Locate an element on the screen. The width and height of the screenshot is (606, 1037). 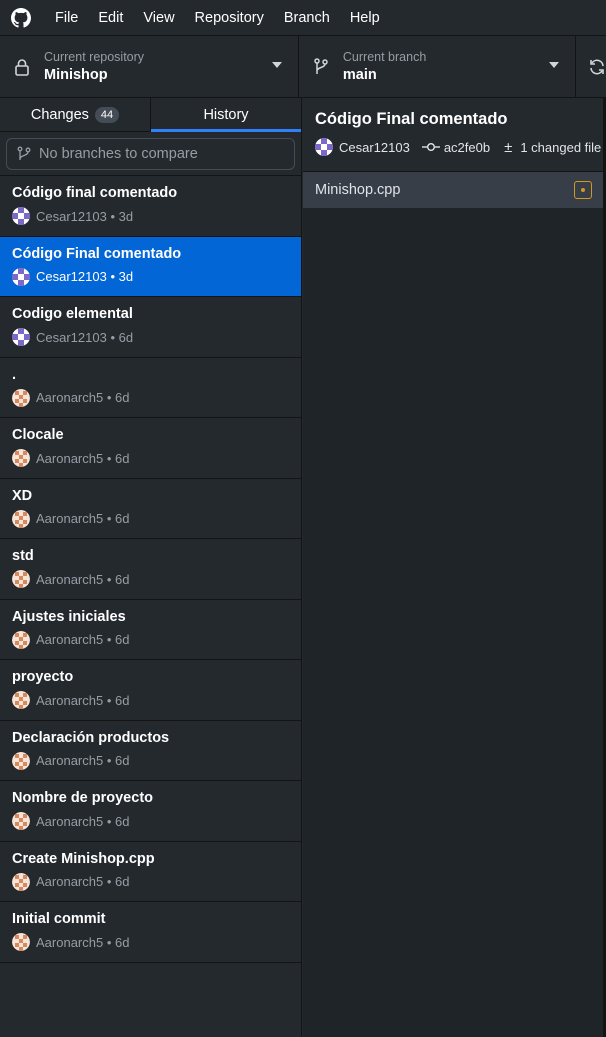
commit-title: Código Final comentado is located at coordinates (411, 119).